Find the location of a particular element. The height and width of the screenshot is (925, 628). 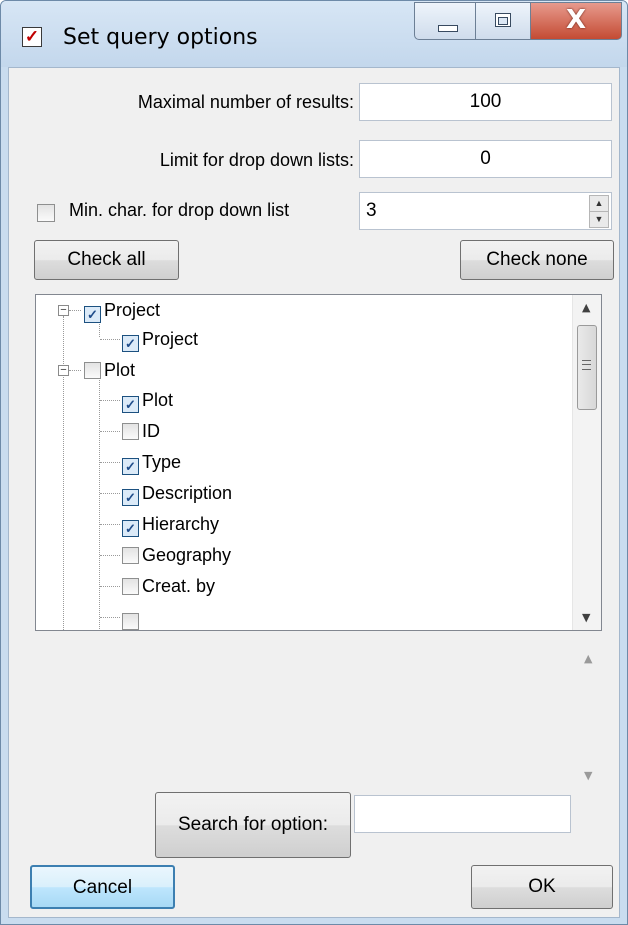

tree-item-label: ID is located at coordinates (151, 431).